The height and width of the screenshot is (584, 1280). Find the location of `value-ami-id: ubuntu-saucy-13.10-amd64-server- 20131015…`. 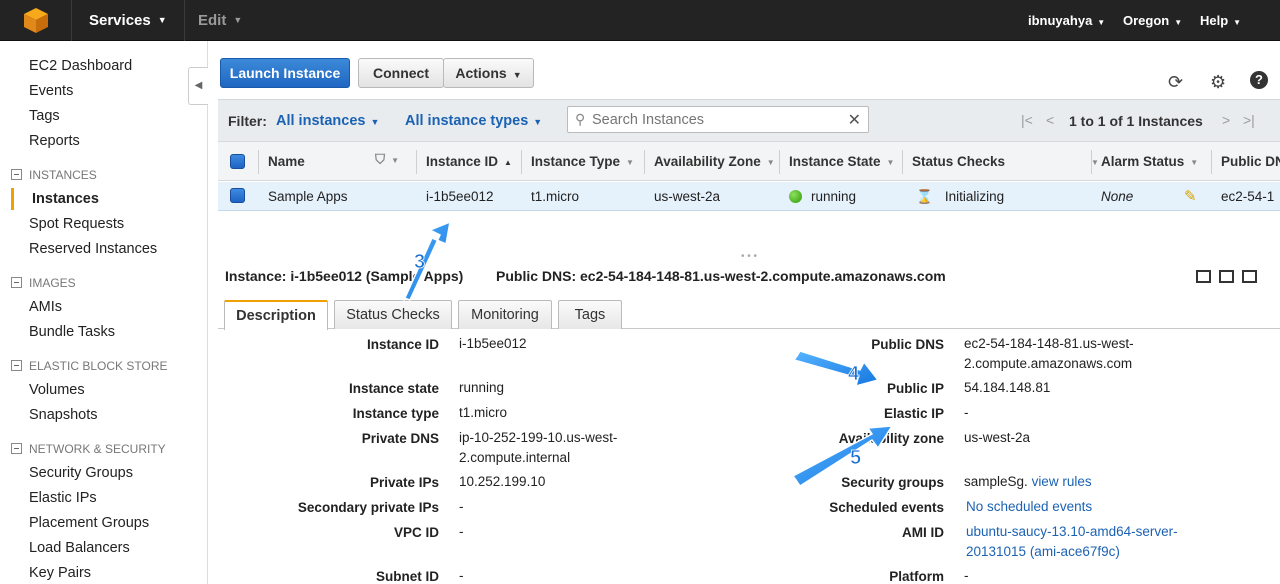

value-ami-id: ubuntu-saucy-13.10-amd64-server- 20131015… is located at coordinates (1072, 542).